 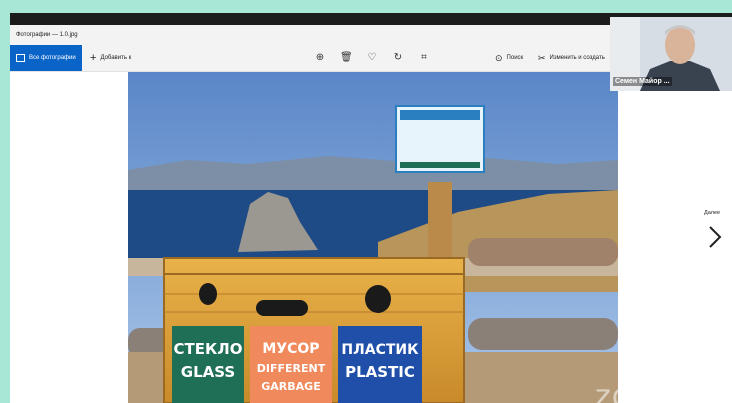 What do you see at coordinates (290, 349) in the screenshot?
I see `bin-garbage-ru: МУСОР` at bounding box center [290, 349].